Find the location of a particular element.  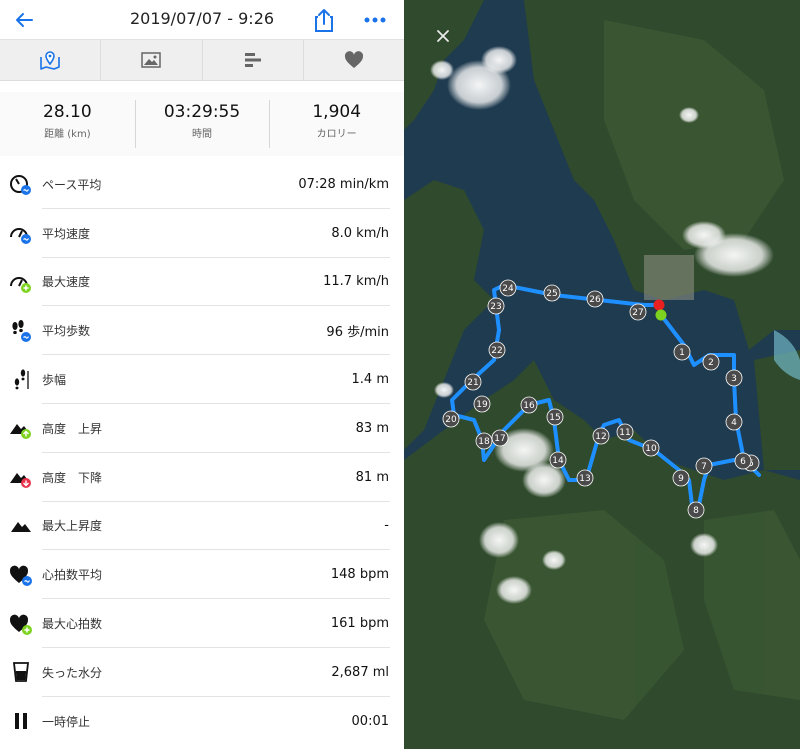

elevation-max-icon is located at coordinates (21, 526).